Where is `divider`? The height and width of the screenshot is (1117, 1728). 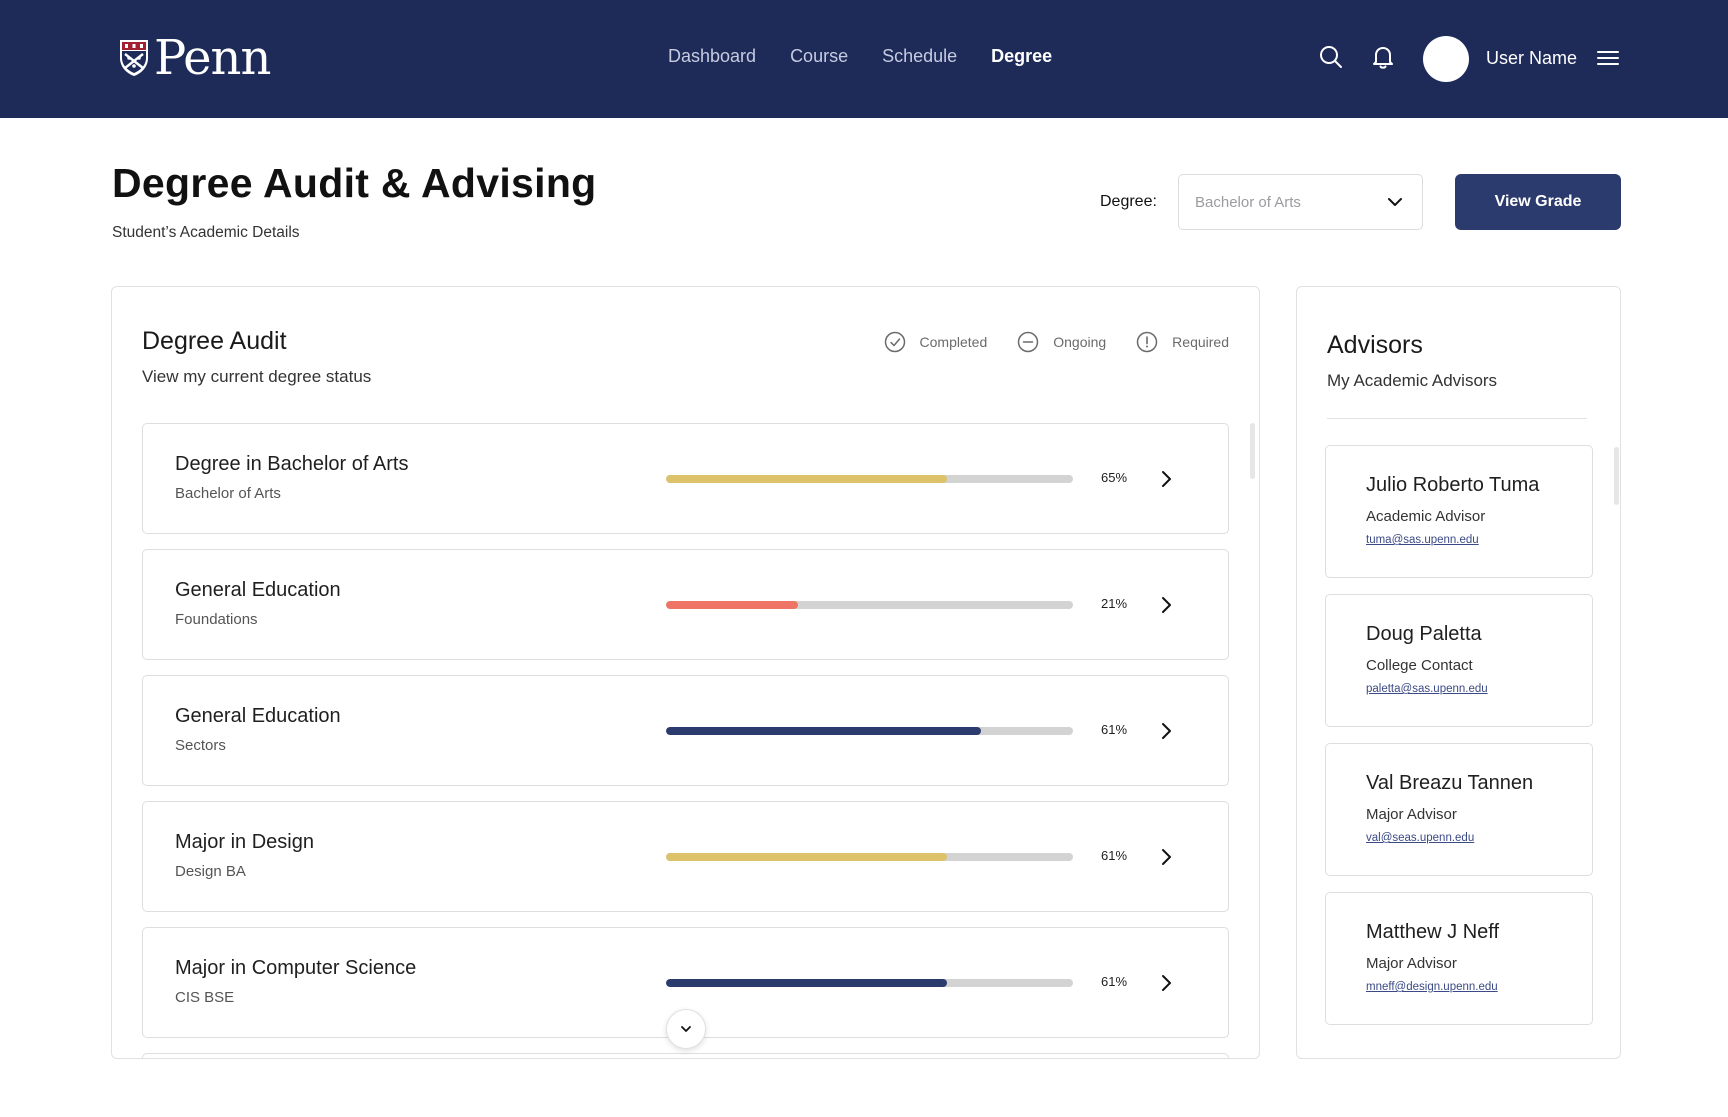 divider is located at coordinates (1457, 418).